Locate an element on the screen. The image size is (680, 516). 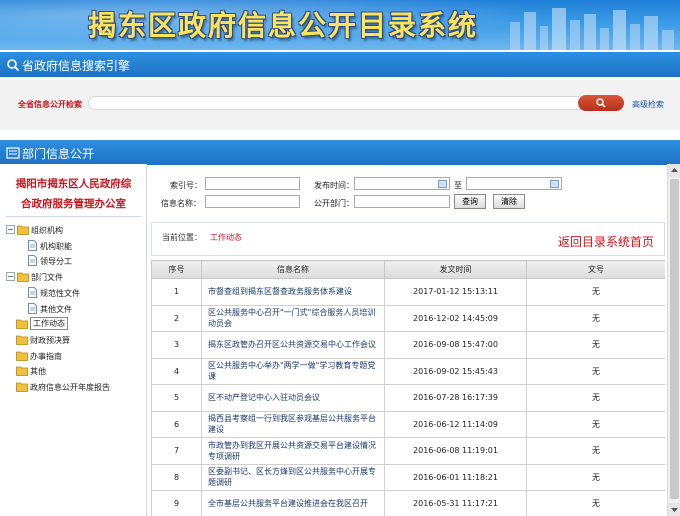
clear-button: 清除 is located at coordinates (509, 201).